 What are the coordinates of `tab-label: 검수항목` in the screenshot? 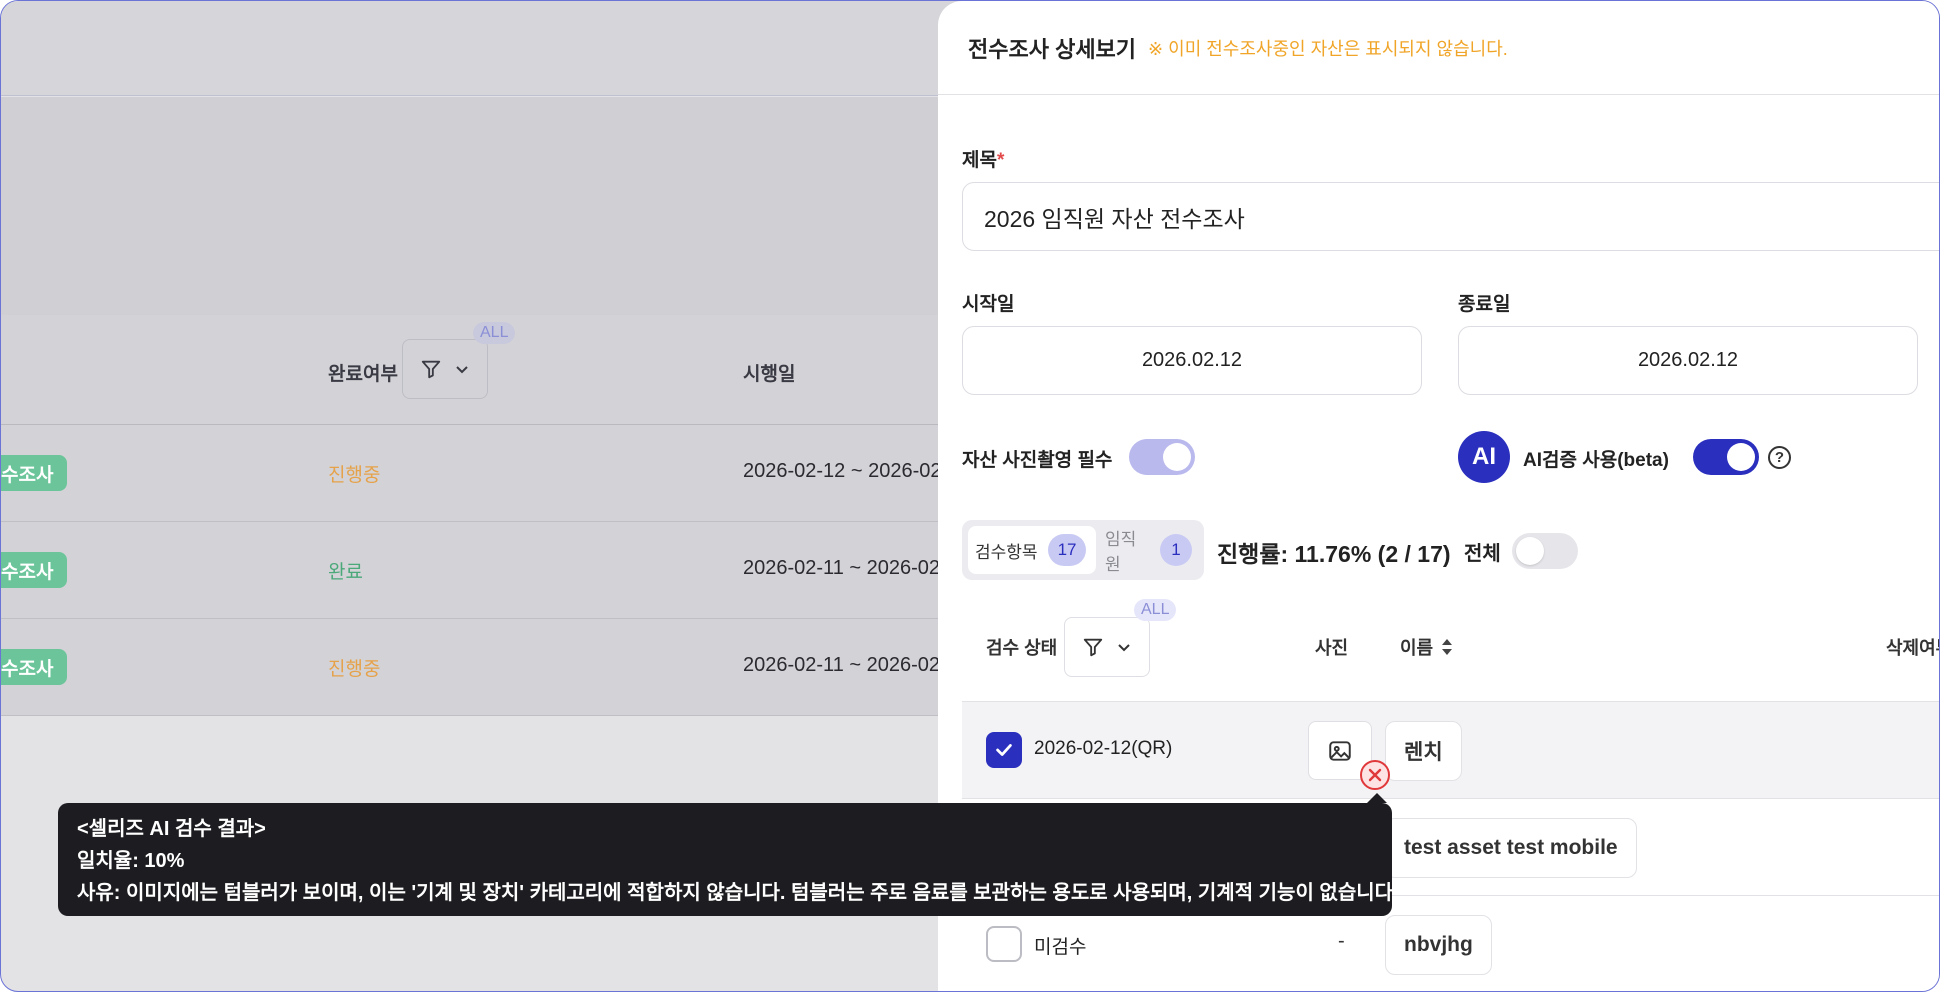 It's located at (1006, 552).